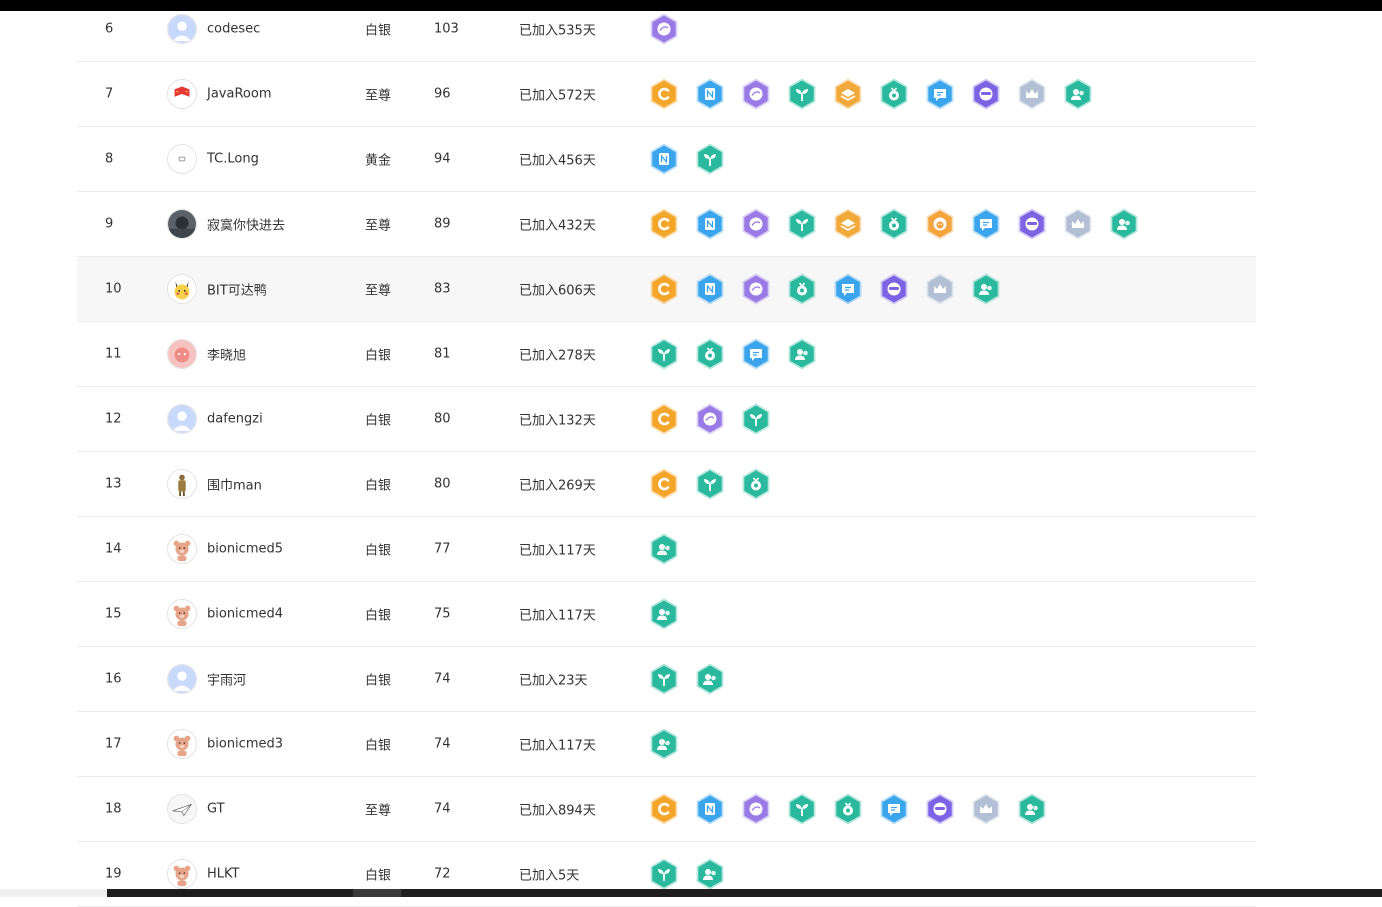  I want to click on plane-avatar-icon, so click(182, 809).